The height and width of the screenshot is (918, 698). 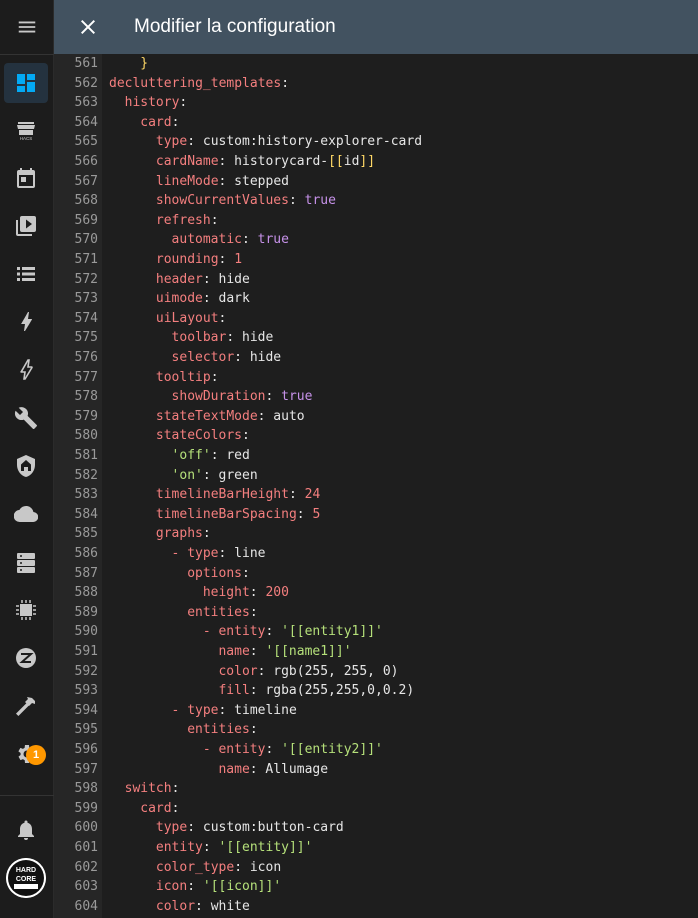 What do you see at coordinates (376, 789) in the screenshot?
I see `code-line: 598 switch:` at bounding box center [376, 789].